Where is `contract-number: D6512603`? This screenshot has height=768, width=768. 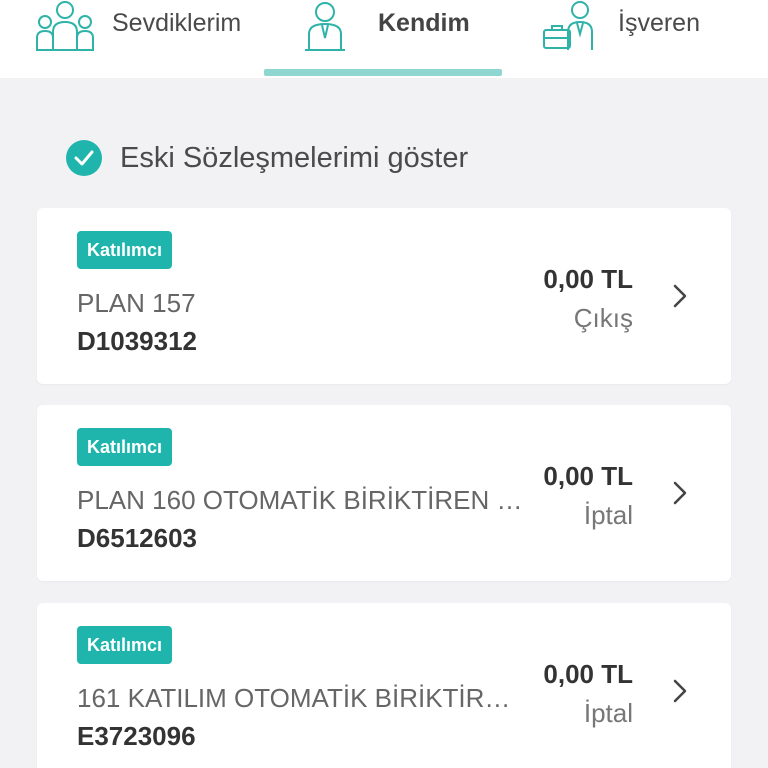
contract-number: D6512603 is located at coordinates (137, 538).